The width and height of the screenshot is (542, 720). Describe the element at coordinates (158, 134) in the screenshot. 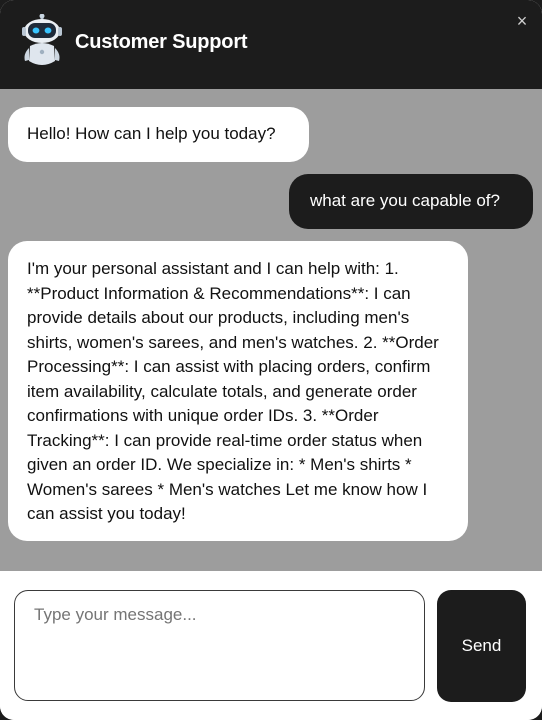

I see `bot-message: Hello! How can I help you today?` at that location.